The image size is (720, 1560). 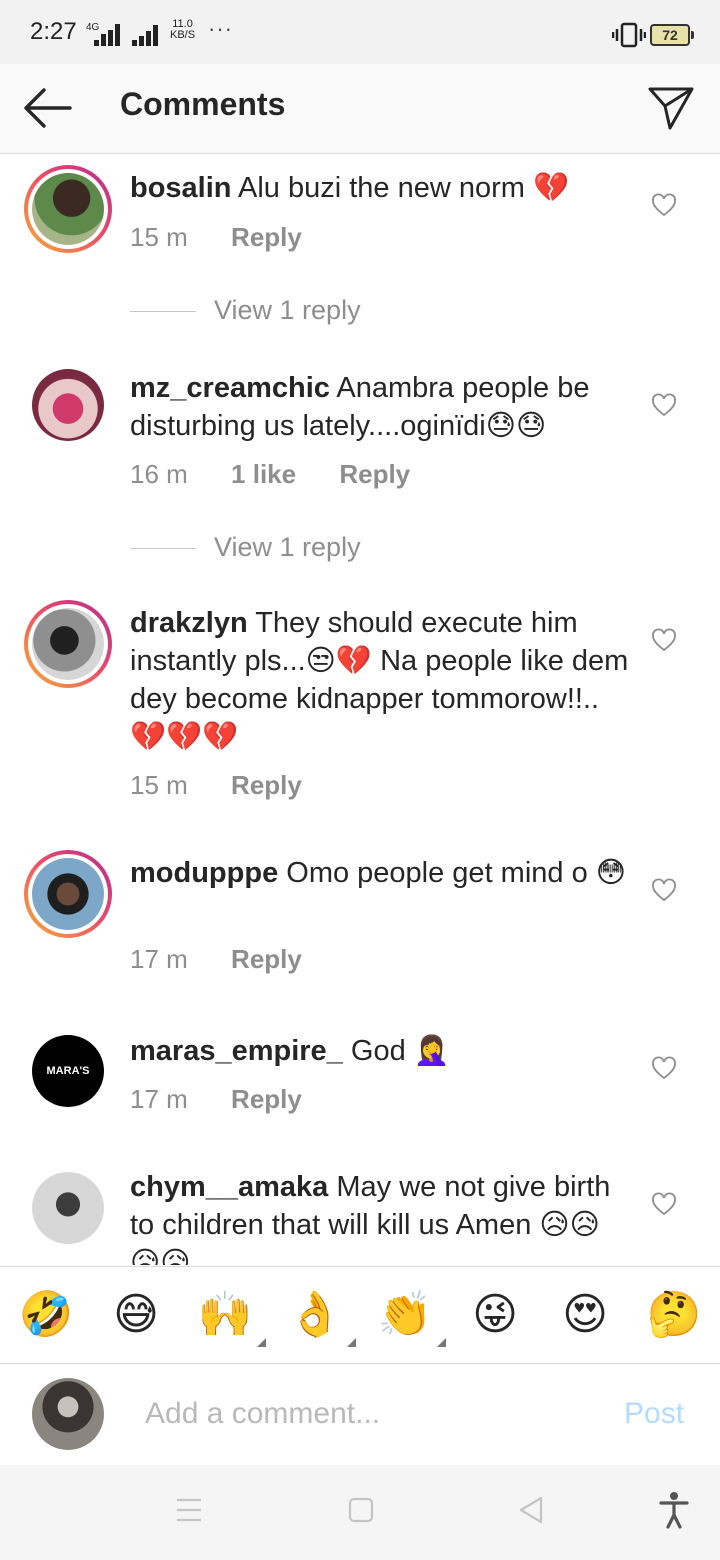 I want to click on comment-text: modupppe Omo people get mind o 😳, so click(x=380, y=873).